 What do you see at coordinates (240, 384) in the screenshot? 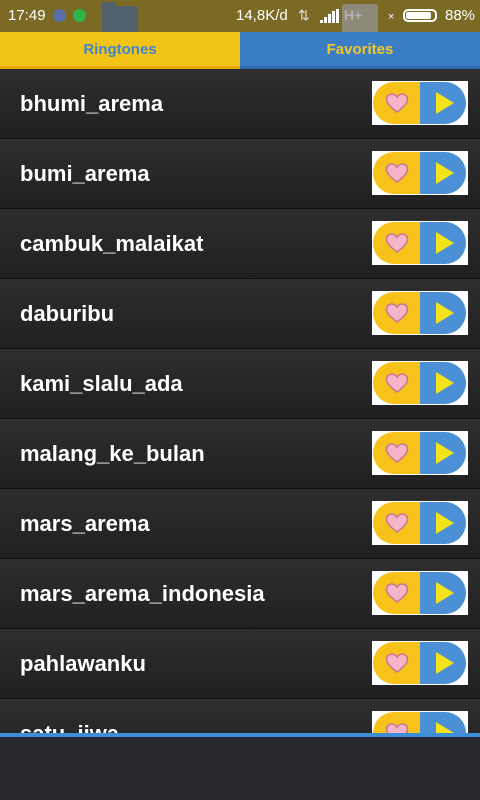
I see `ringtone-row: kami_slalu_ada` at bounding box center [240, 384].